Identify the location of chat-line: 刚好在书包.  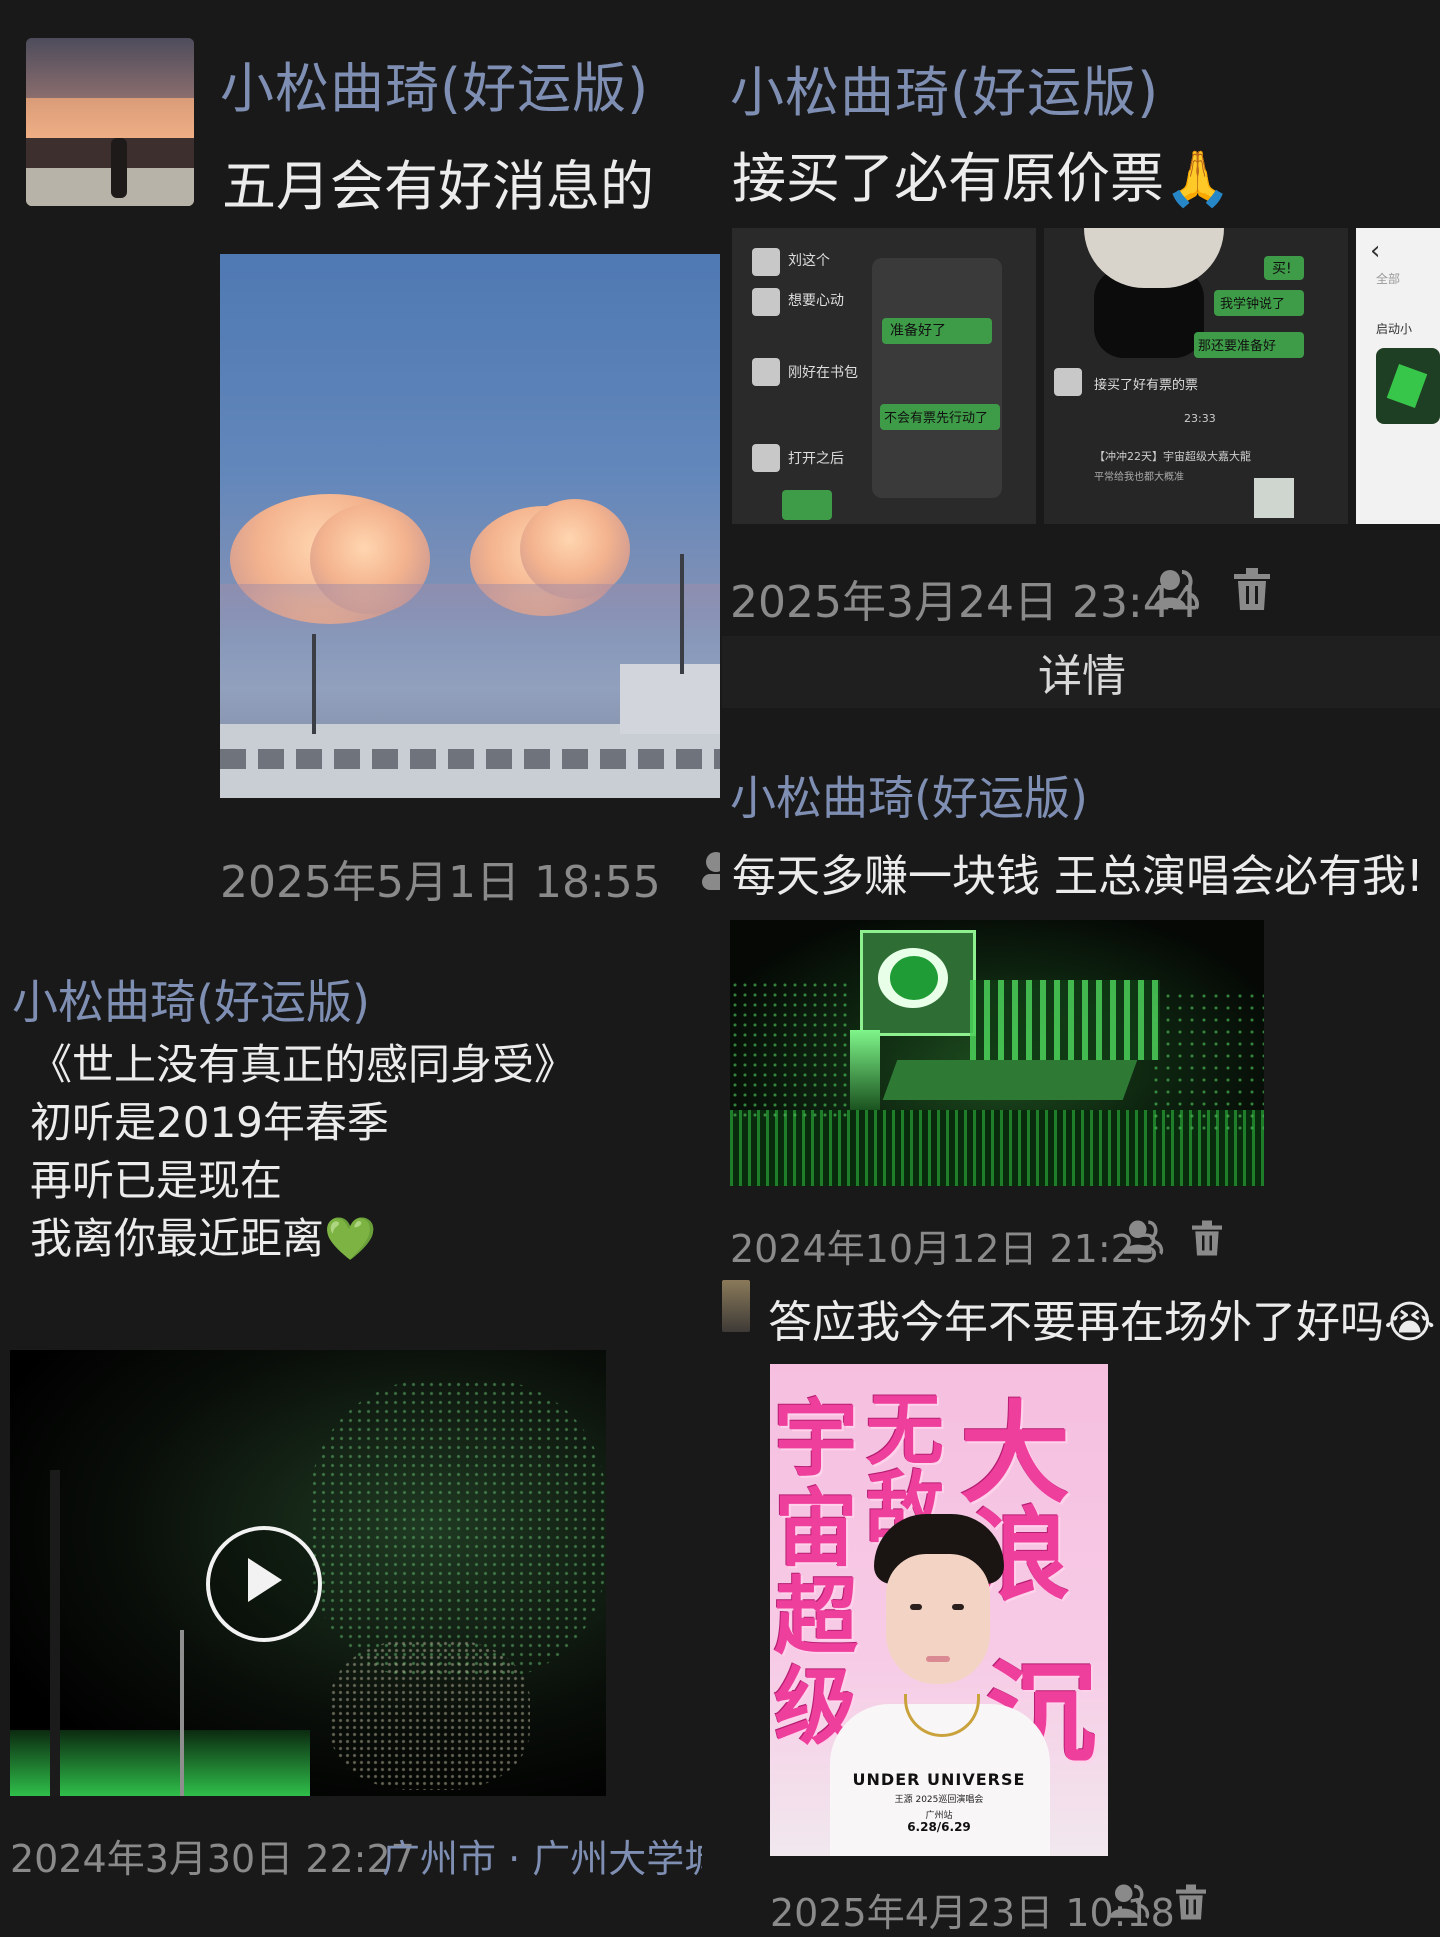
(823, 373).